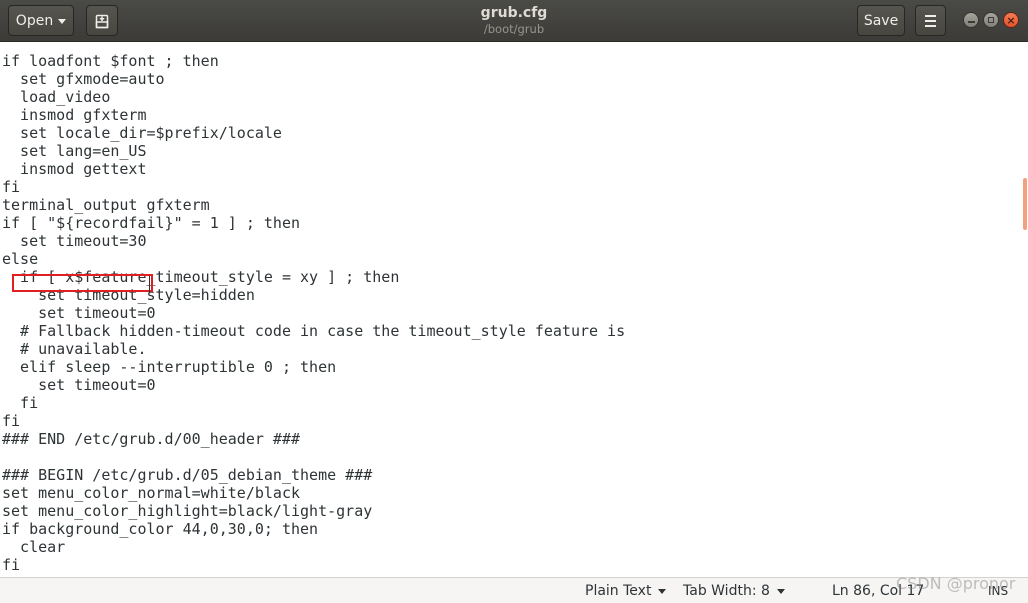 The image size is (1028, 603). I want to click on maximize-button, so click(991, 20).